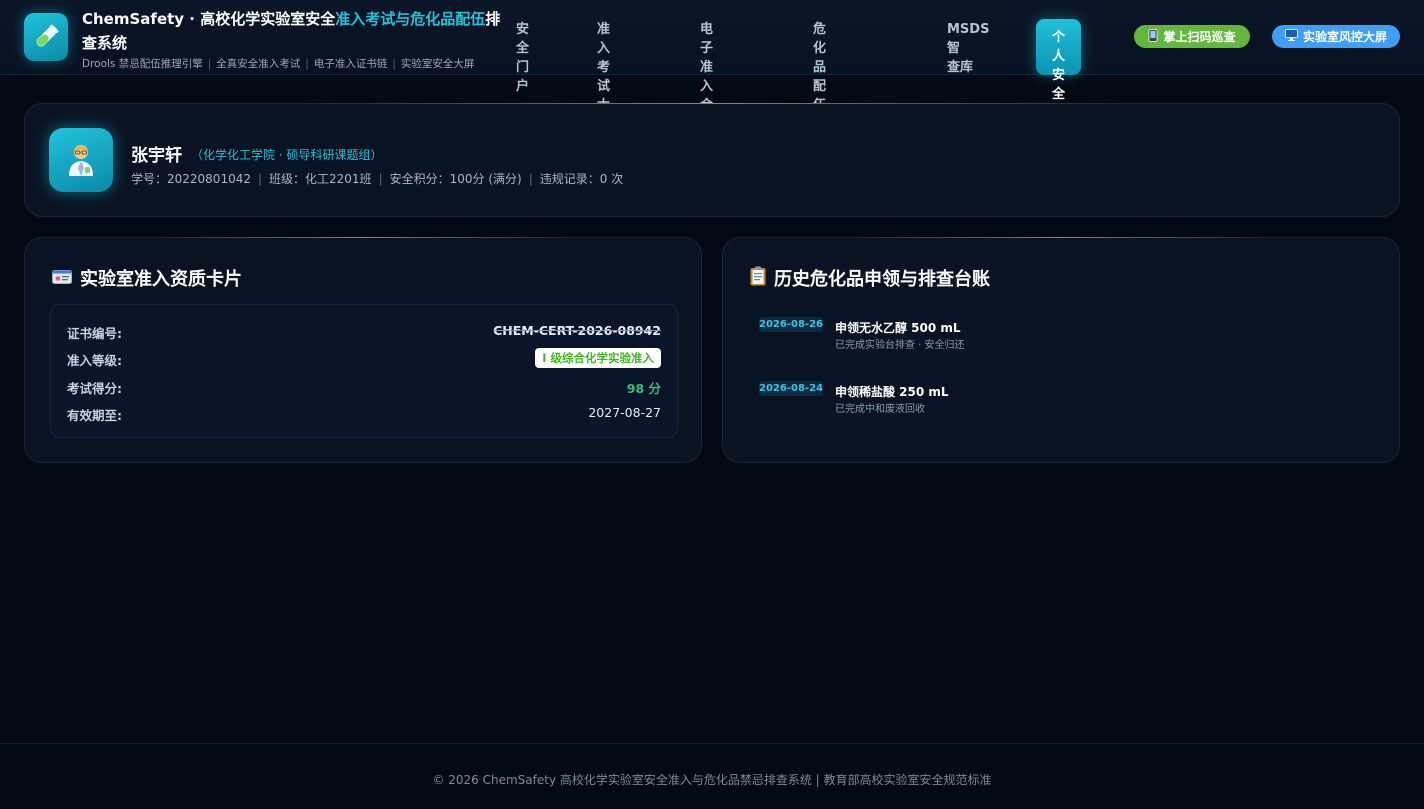  What do you see at coordinates (643, 388) in the screenshot?
I see `exam-score: 98 分` at bounding box center [643, 388].